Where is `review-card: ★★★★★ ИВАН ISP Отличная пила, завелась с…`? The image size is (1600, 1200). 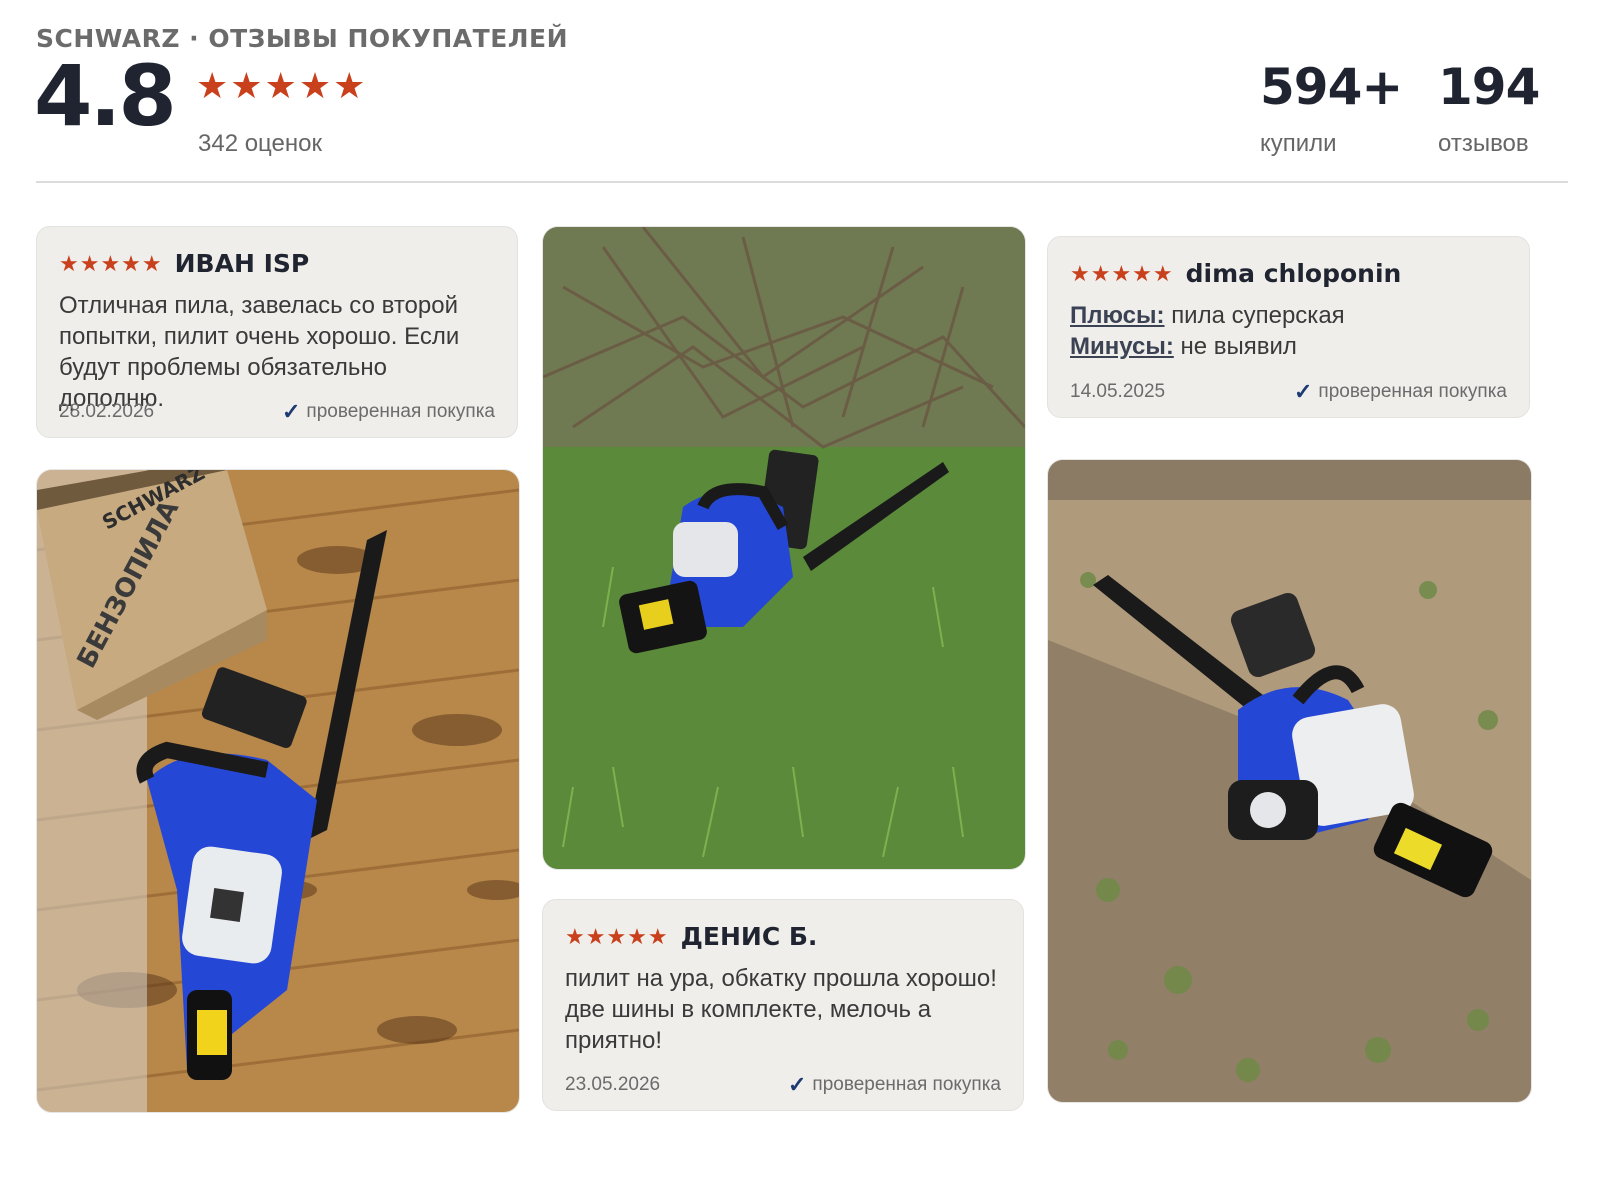 review-card: ★★★★★ ИВАН ISP Отличная пила, завелась с… is located at coordinates (277, 332).